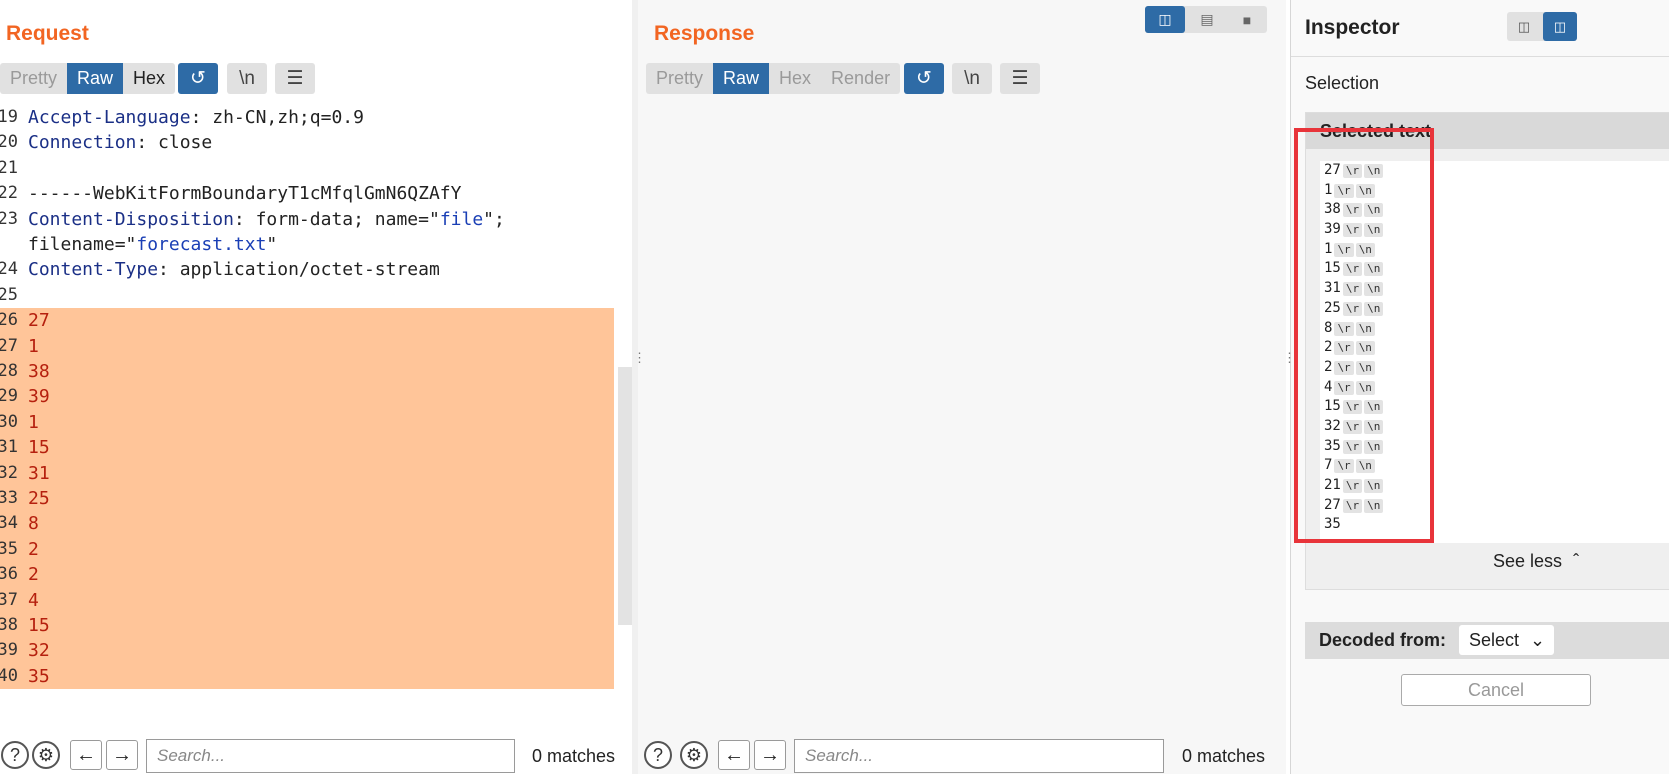 This screenshot has height=774, width=1669. What do you see at coordinates (299, 270) in the screenshot?
I see `line-segment: : application/octet-stream` at bounding box center [299, 270].